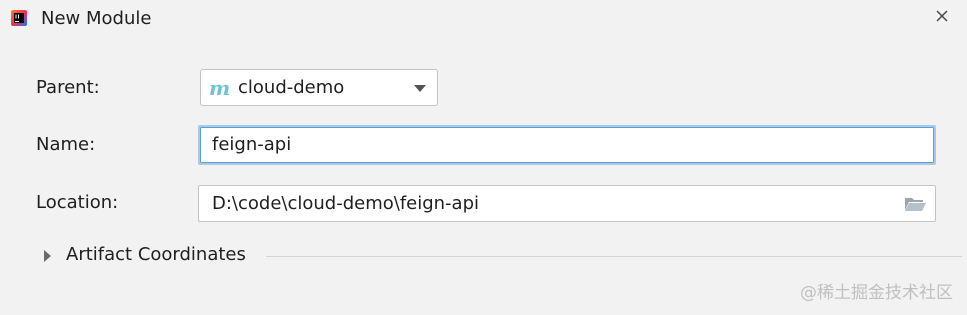 The height and width of the screenshot is (315, 967). What do you see at coordinates (346, 203) in the screenshot?
I see `location-field-value: D:\code\cloud-demo\feign-api` at bounding box center [346, 203].